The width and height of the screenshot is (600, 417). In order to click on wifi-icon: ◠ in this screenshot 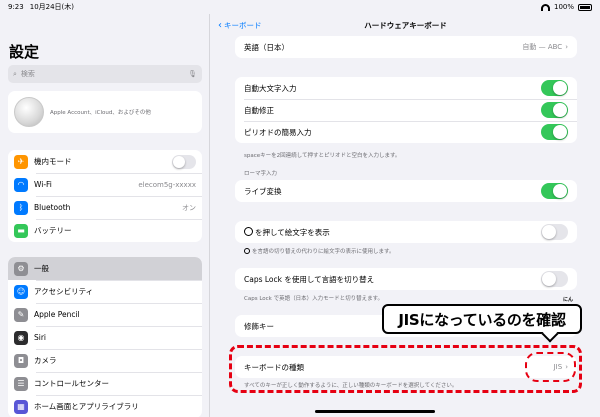, I will do `click(21, 184)`.